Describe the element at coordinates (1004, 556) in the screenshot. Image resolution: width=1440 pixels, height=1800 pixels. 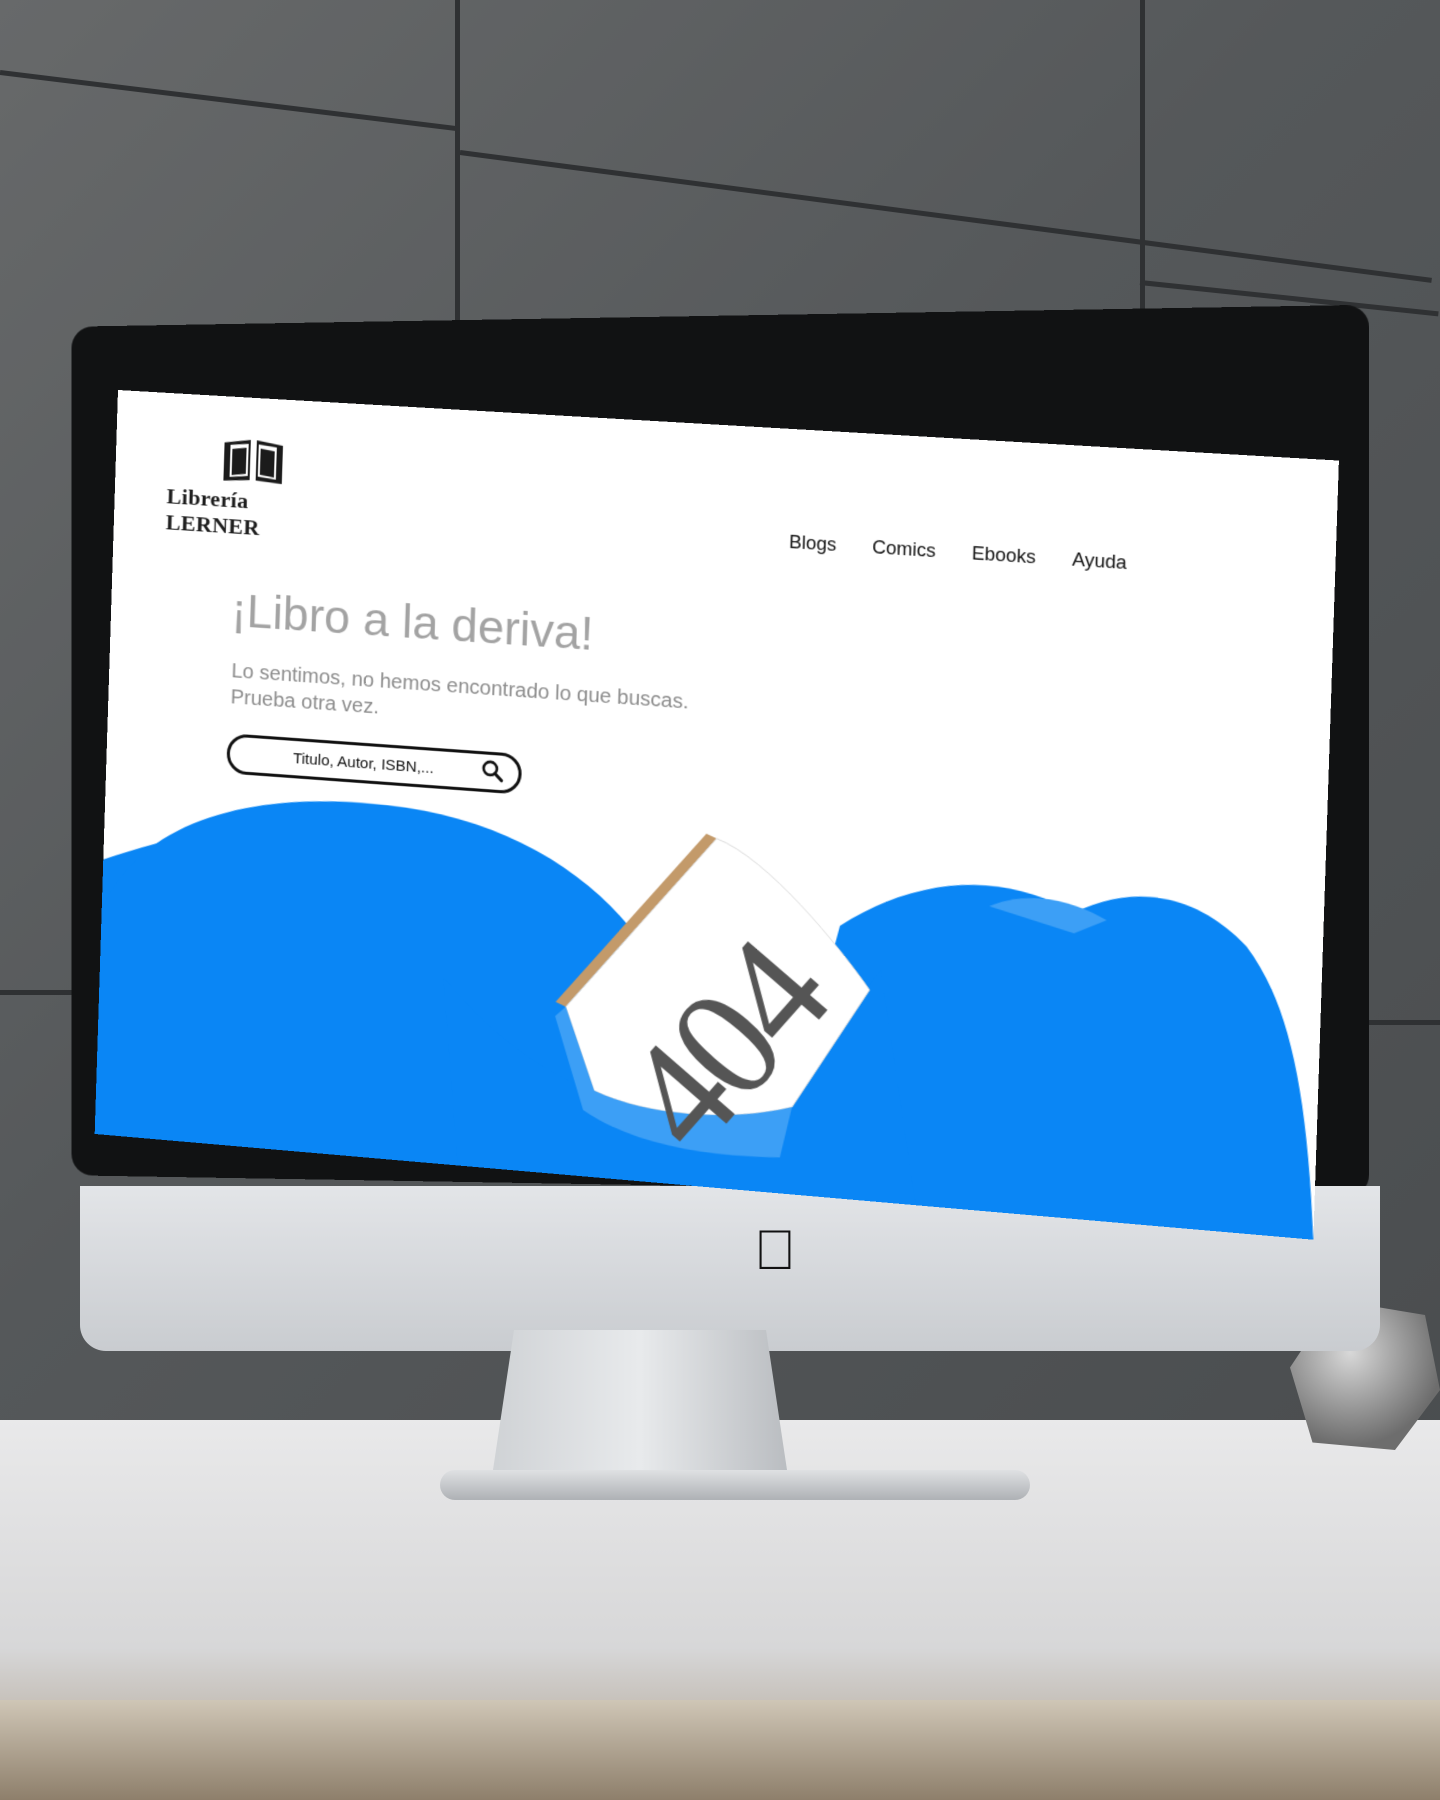
I see `nav-link-ebooks: Ebooks` at that location.